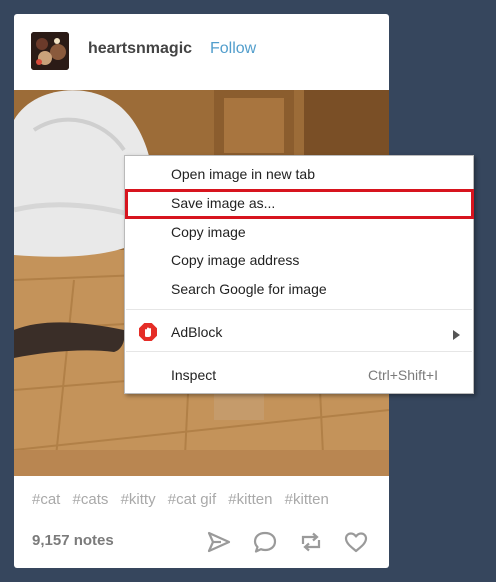 The width and height of the screenshot is (496, 582). What do you see at coordinates (197, 332) in the screenshot?
I see `menu-item-label: AdBlock` at bounding box center [197, 332].